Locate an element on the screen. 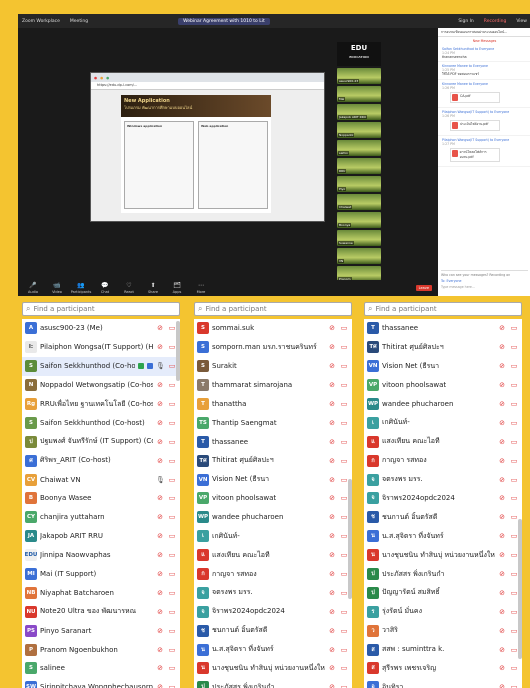  participant-row: แแสงเทียน คณะไอที ⊘ ▭ is located at coordinates (443, 441).